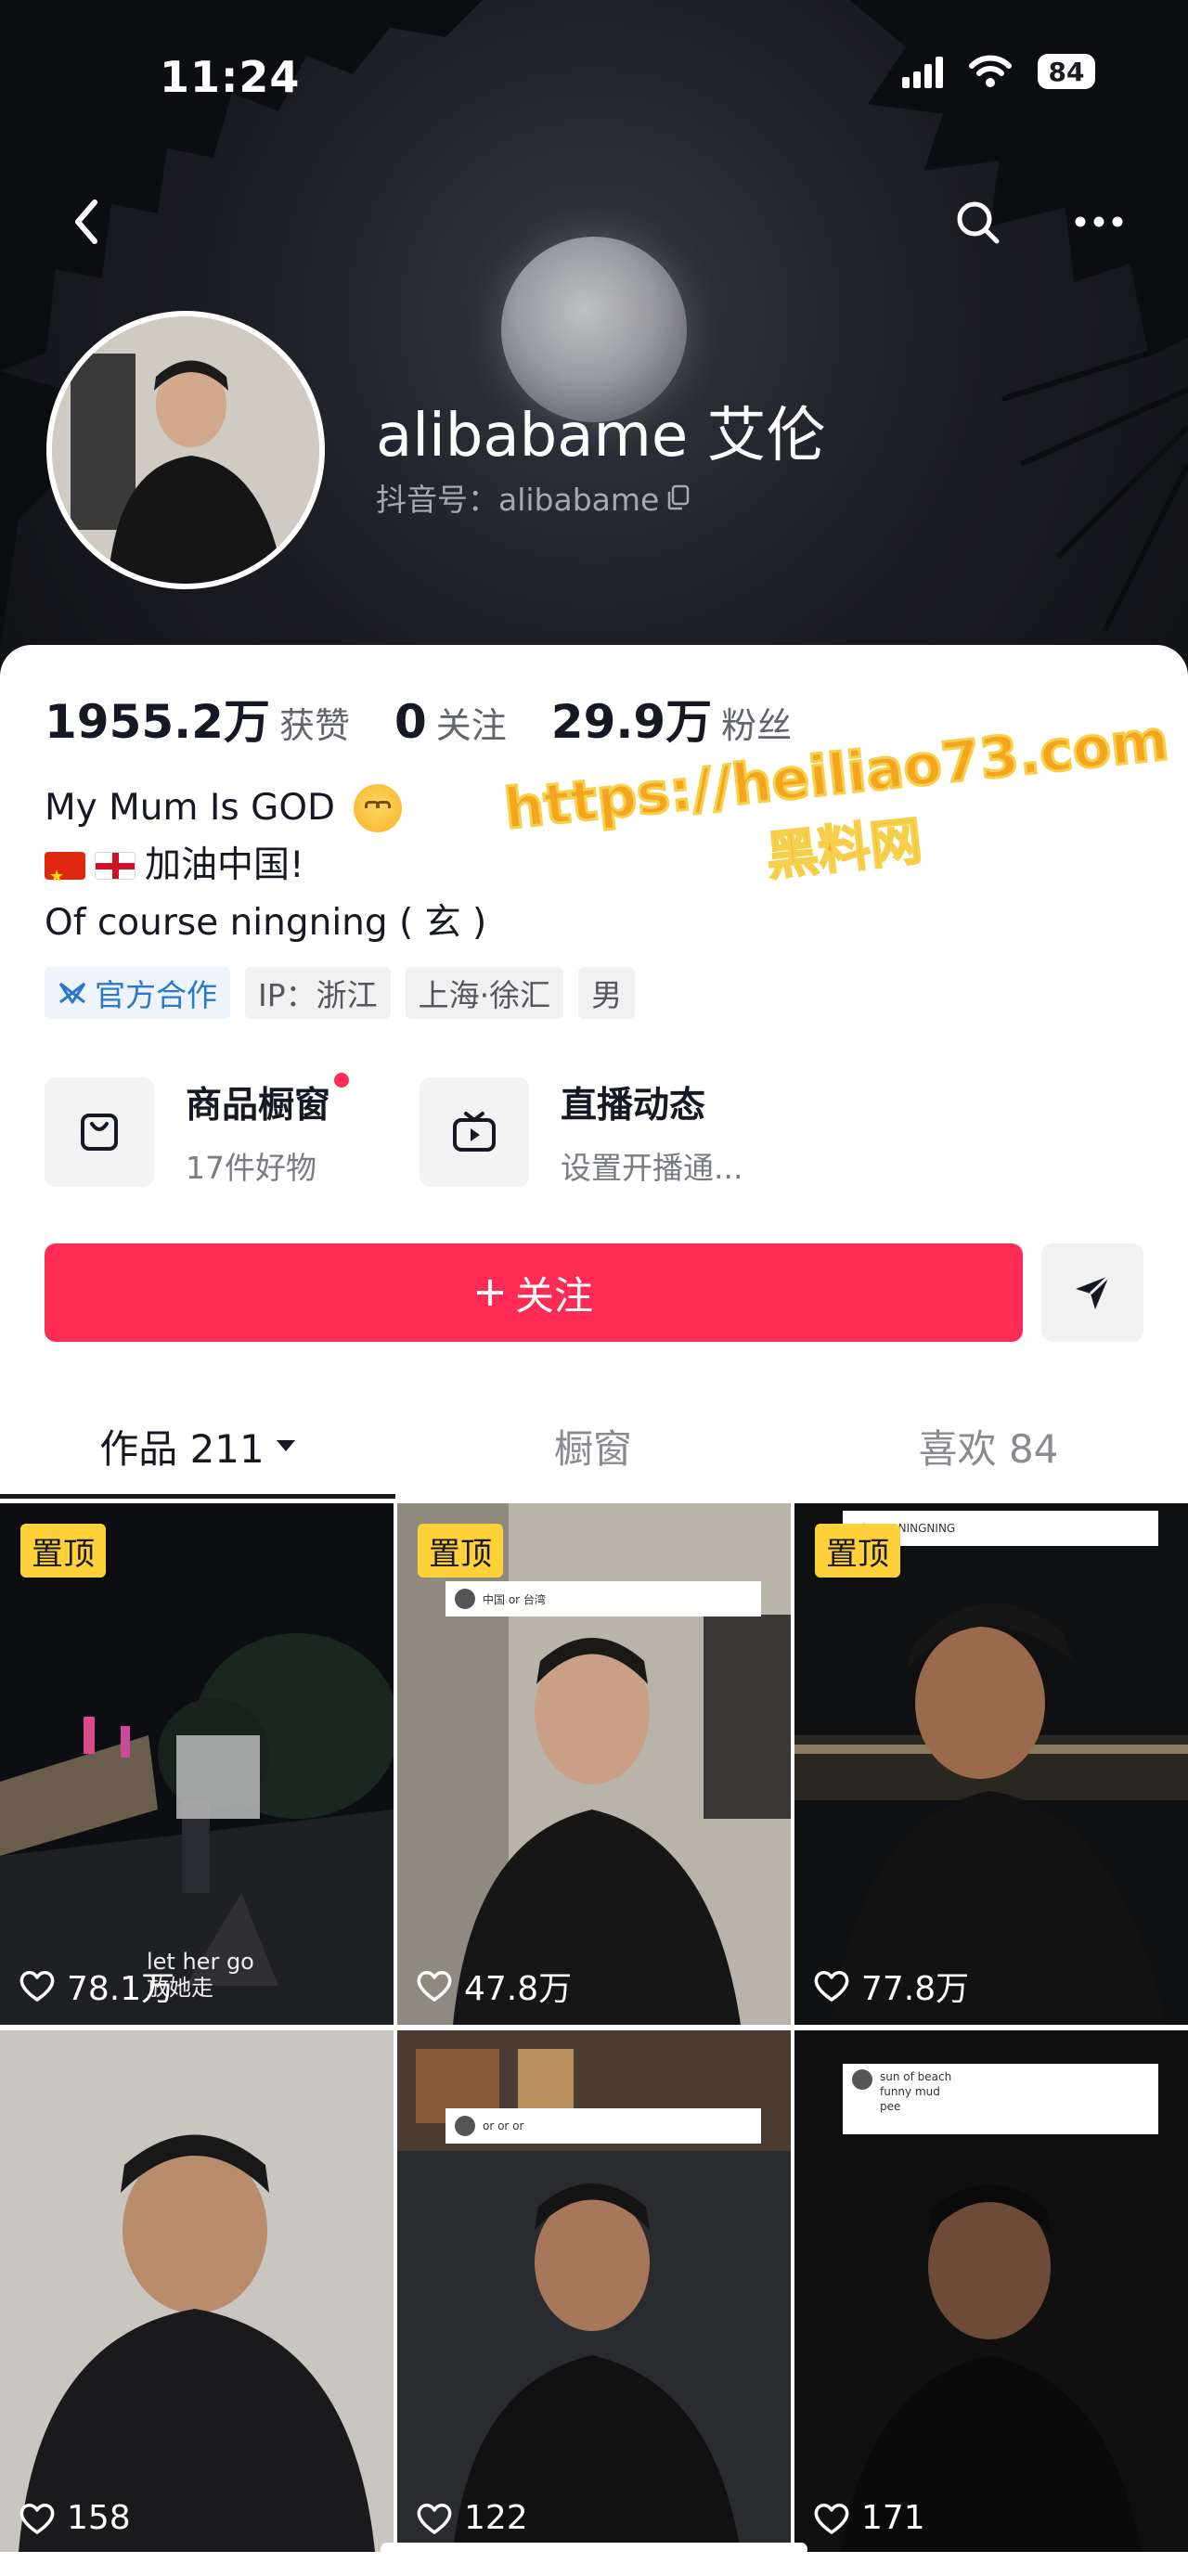 This screenshot has height=2576, width=1188. I want to click on avatar-image, so click(185, 450).